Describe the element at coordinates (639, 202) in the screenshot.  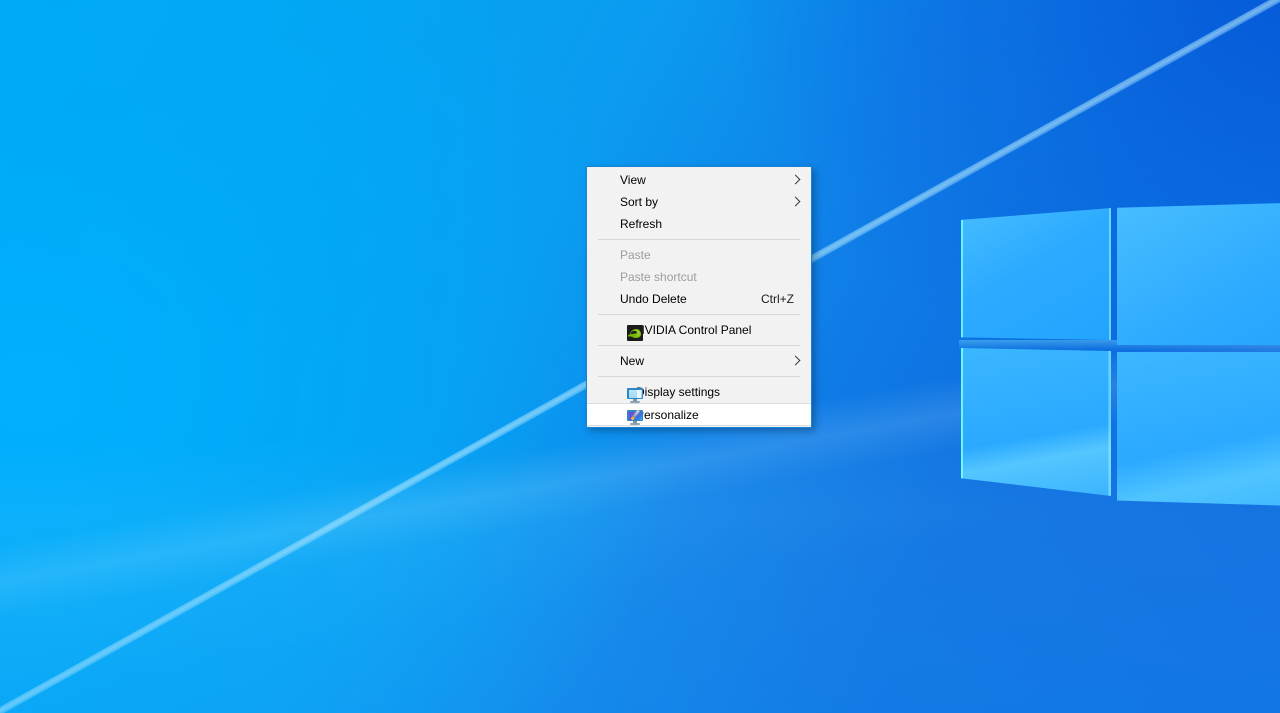
I see `menu-item-label: Sort by` at that location.